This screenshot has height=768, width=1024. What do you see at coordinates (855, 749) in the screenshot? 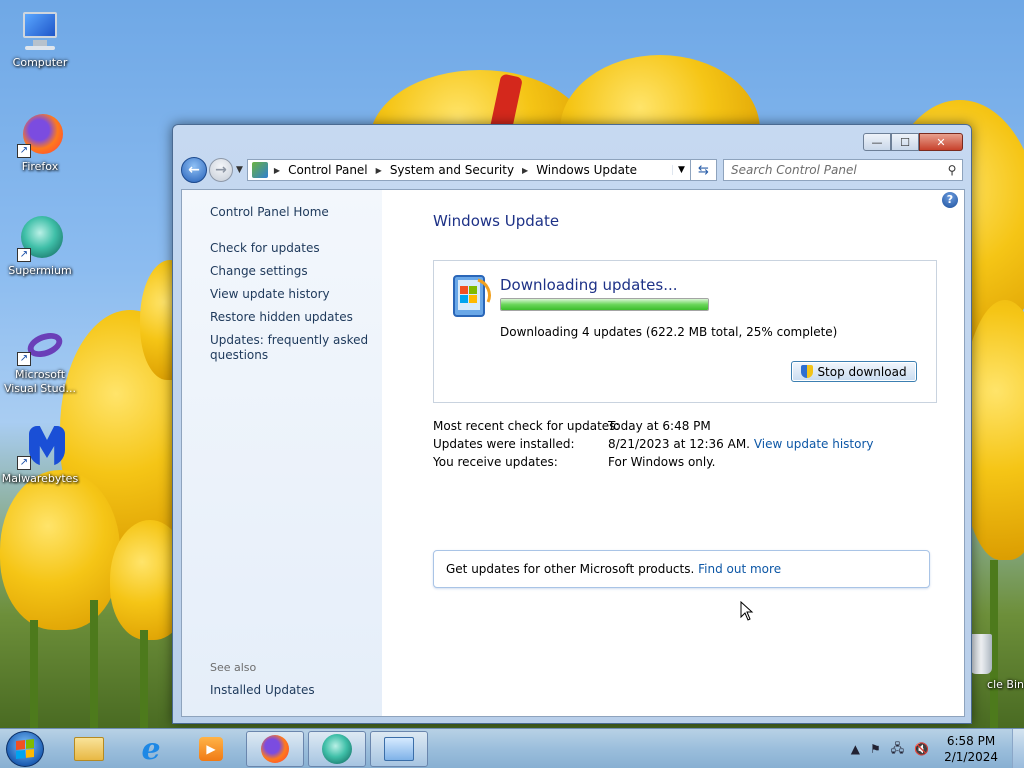
I see `show-hidden-icons-button: ▲` at bounding box center [855, 749].